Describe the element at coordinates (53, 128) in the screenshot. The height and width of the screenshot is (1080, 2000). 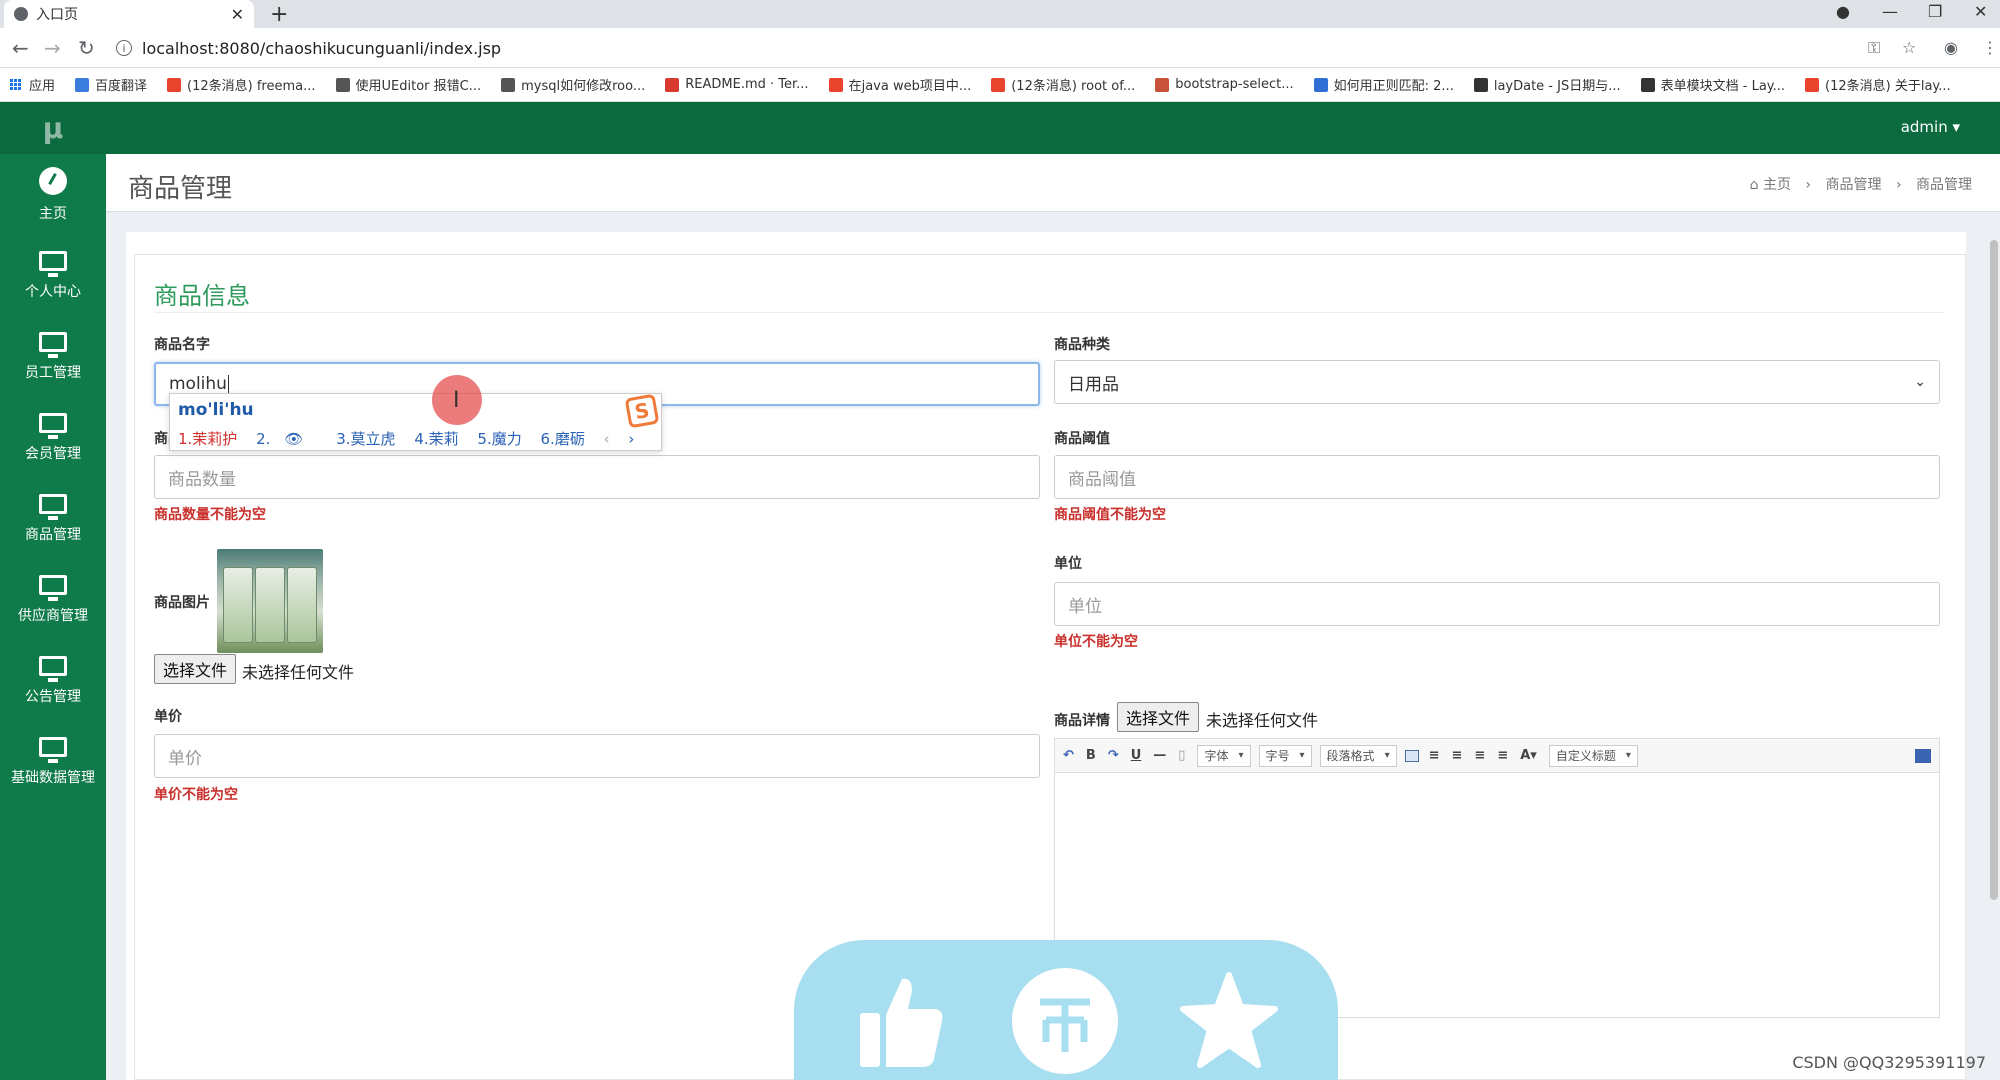
I see `logo: μ` at that location.